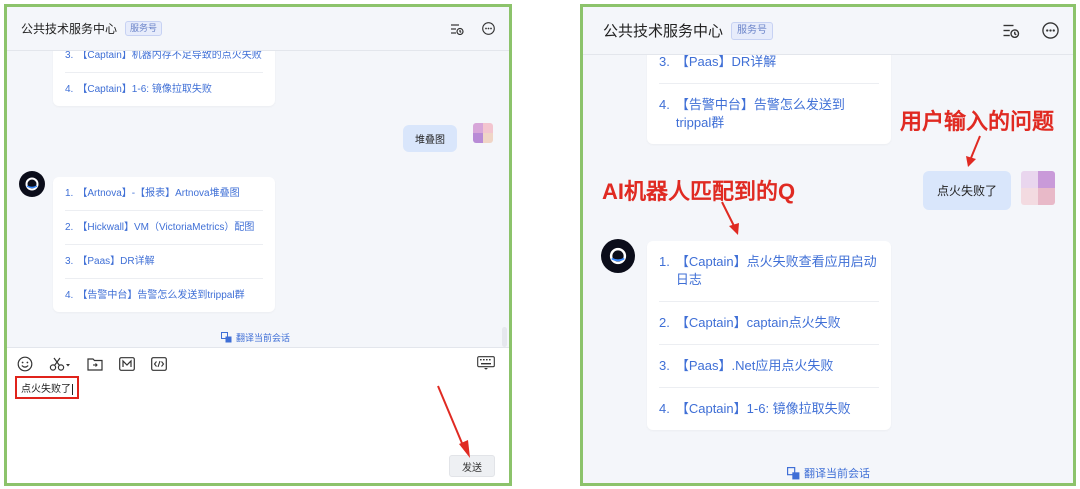  I want to click on user-message: 点火失败了, so click(966, 190).